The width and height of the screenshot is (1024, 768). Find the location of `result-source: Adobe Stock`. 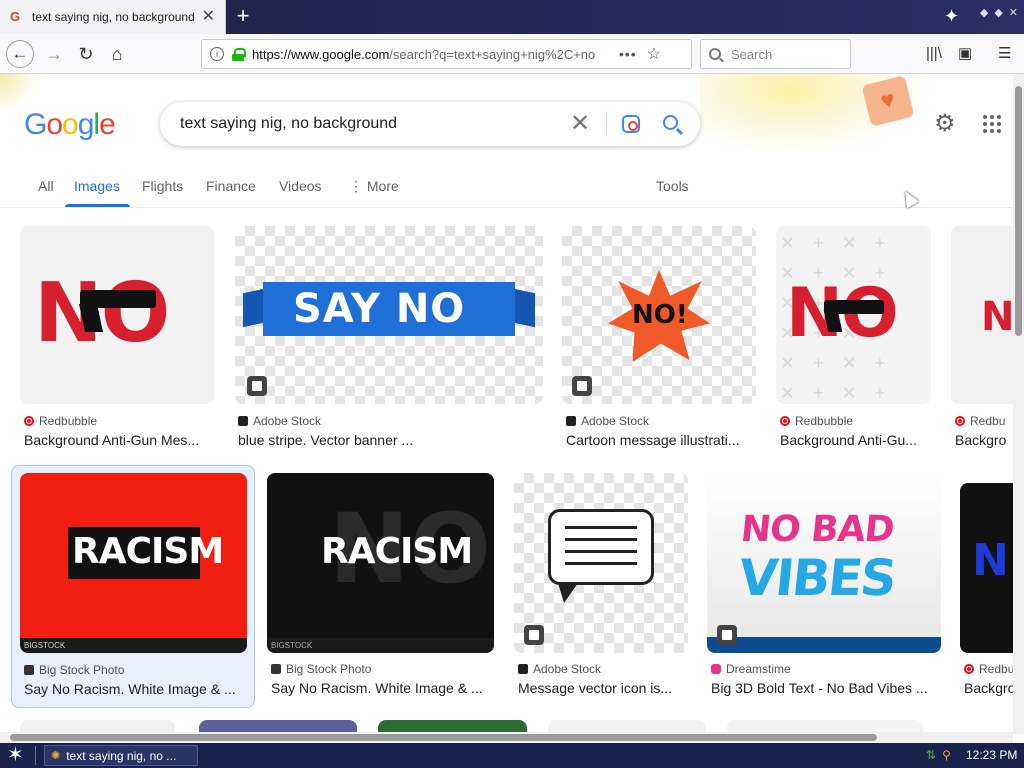

result-source: Adobe Stock is located at coordinates (607, 421).